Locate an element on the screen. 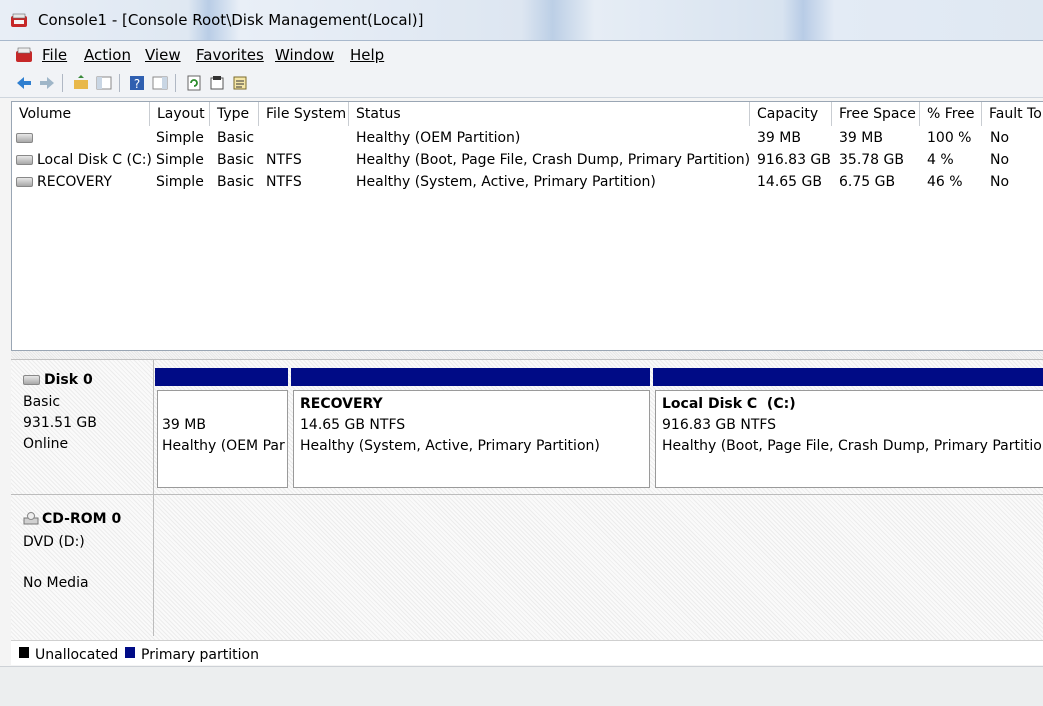 The image size is (1043, 706). cell-capacity: 14.65 GB is located at coordinates (789, 182).